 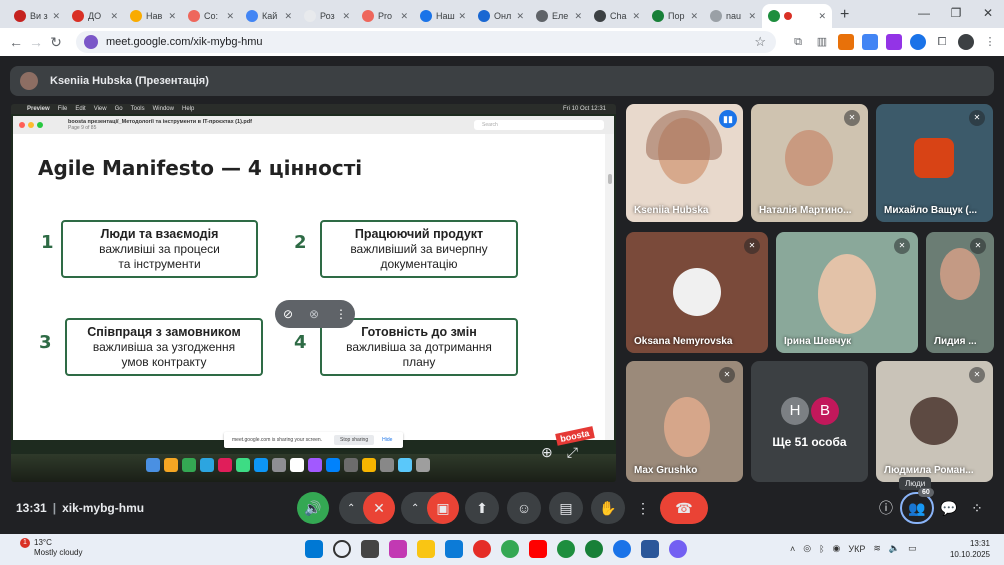 What do you see at coordinates (877, 548) in the screenshot?
I see `wifi-icon: ≋` at bounding box center [877, 548].